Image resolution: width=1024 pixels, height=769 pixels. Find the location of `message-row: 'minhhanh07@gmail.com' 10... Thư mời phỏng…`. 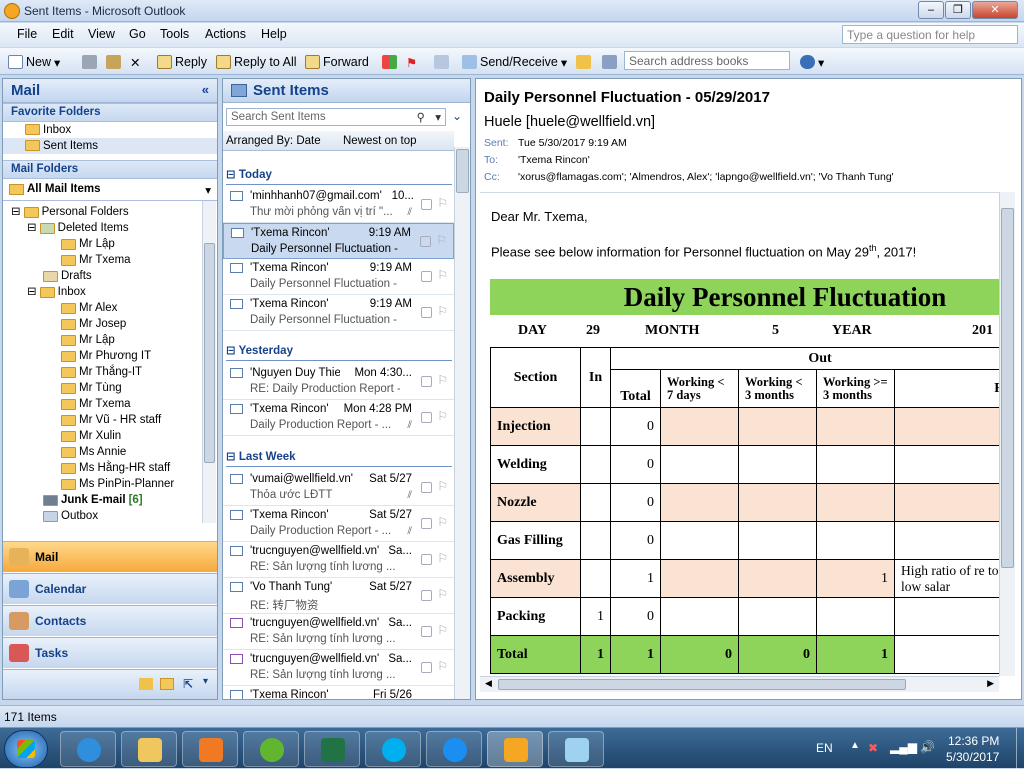

message-row: 'minhhanh07@gmail.com' 10... Thư mời phỏng… is located at coordinates (338, 205).